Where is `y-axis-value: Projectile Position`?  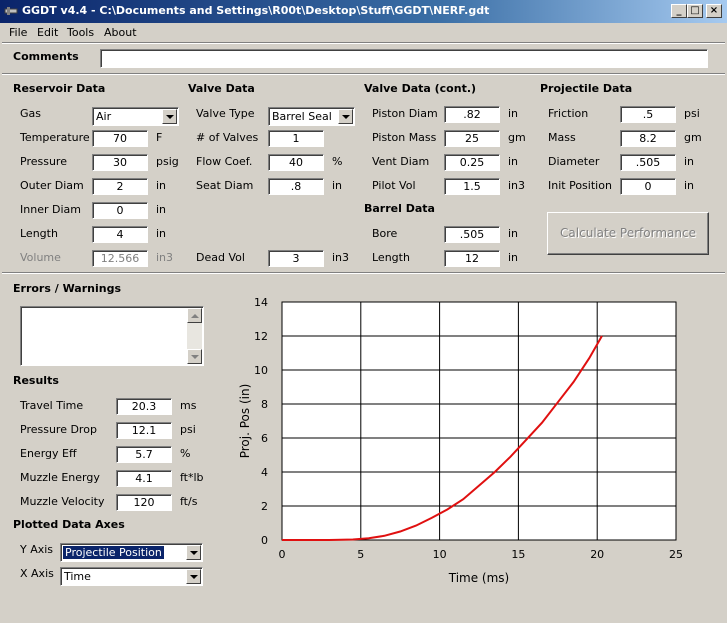 y-axis-value: Projectile Position is located at coordinates (113, 552).